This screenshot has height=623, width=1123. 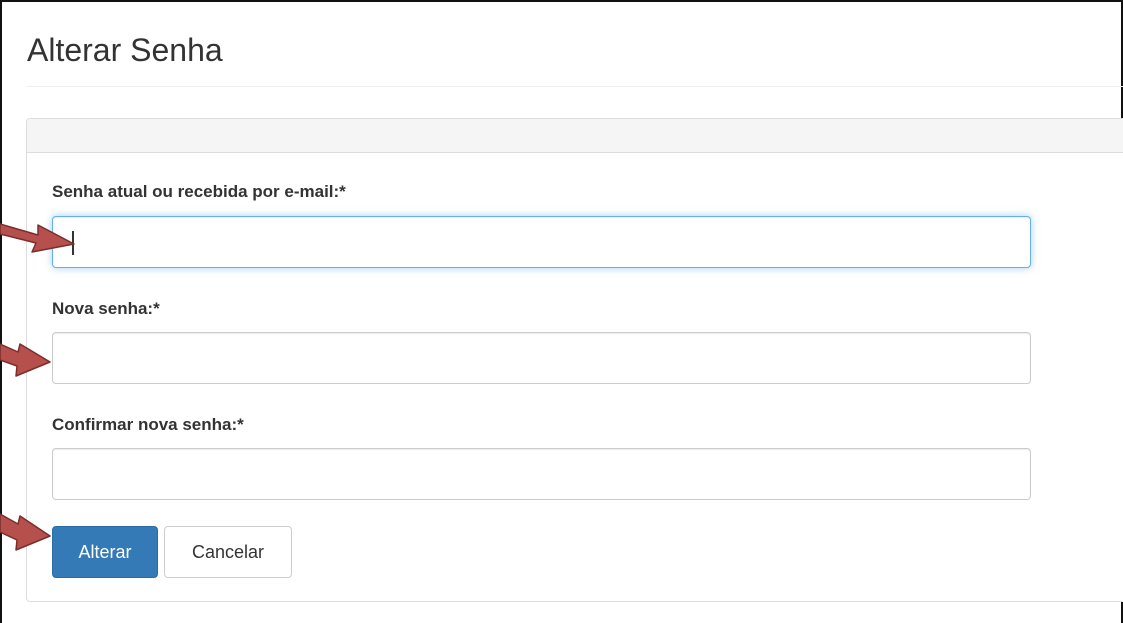 I want to click on submit-button: Alterar, so click(x=105, y=552).